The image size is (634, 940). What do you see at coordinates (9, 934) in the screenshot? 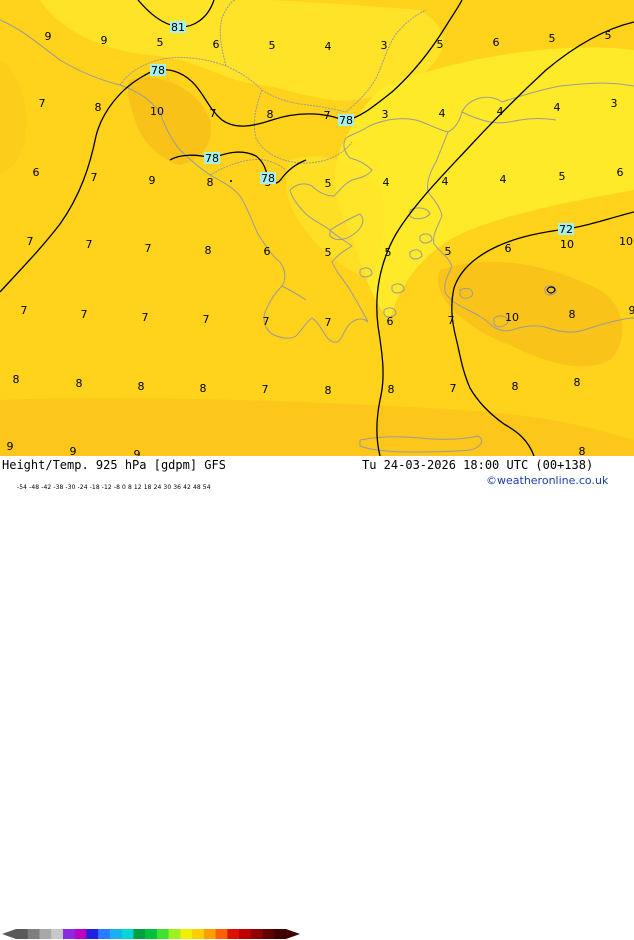
I see `color-scale-left-arrow` at bounding box center [9, 934].